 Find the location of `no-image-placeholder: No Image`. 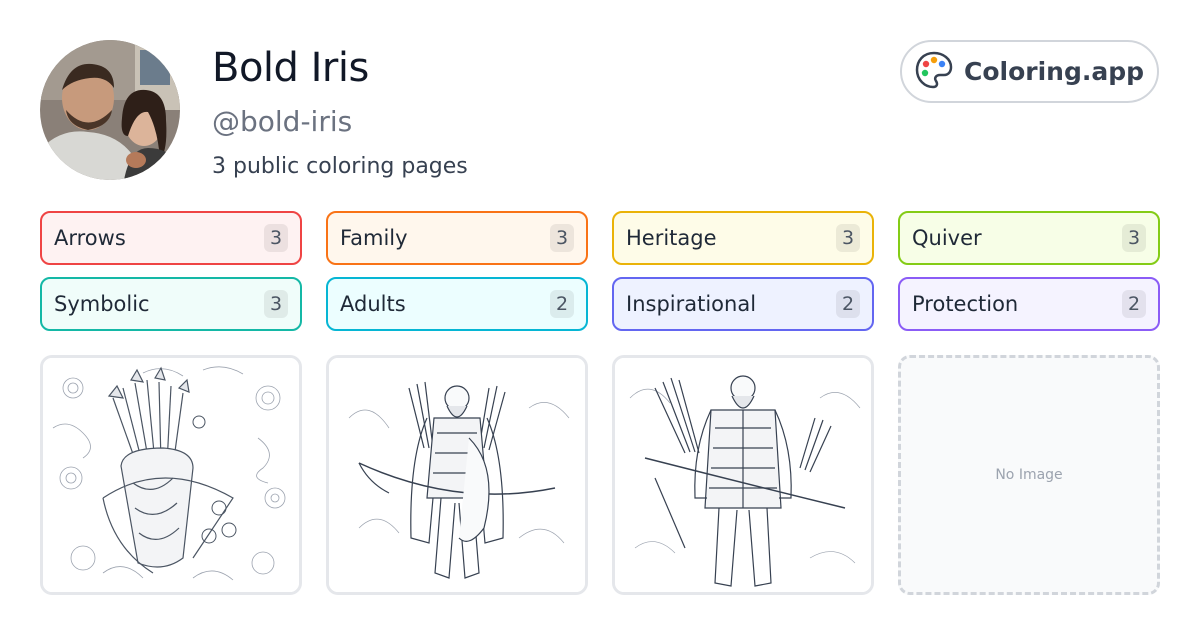

no-image-placeholder: No Image is located at coordinates (1029, 475).